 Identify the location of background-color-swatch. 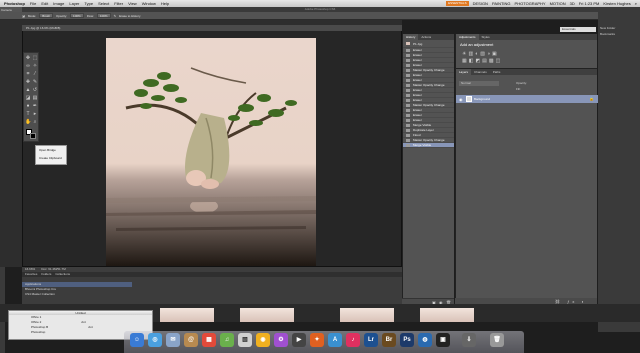
(33, 136).